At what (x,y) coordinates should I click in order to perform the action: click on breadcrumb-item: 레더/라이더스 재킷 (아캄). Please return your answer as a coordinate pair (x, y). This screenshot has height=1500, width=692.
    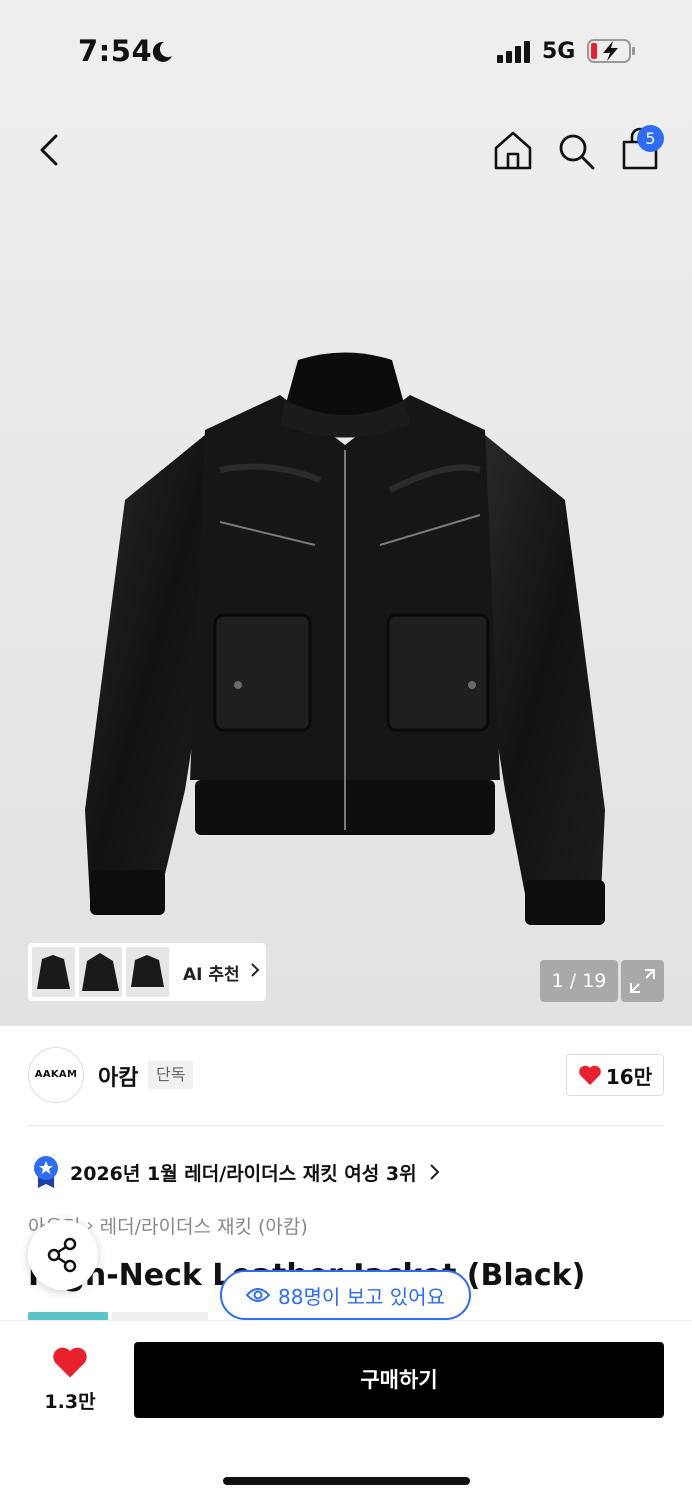
    Looking at the image, I should click on (204, 1225).